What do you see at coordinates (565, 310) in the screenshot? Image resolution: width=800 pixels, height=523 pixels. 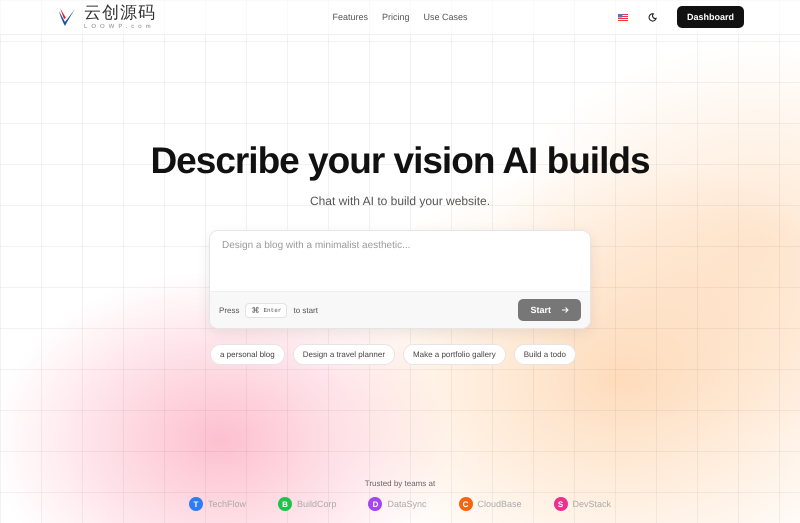 I see `arrow-icon` at bounding box center [565, 310].